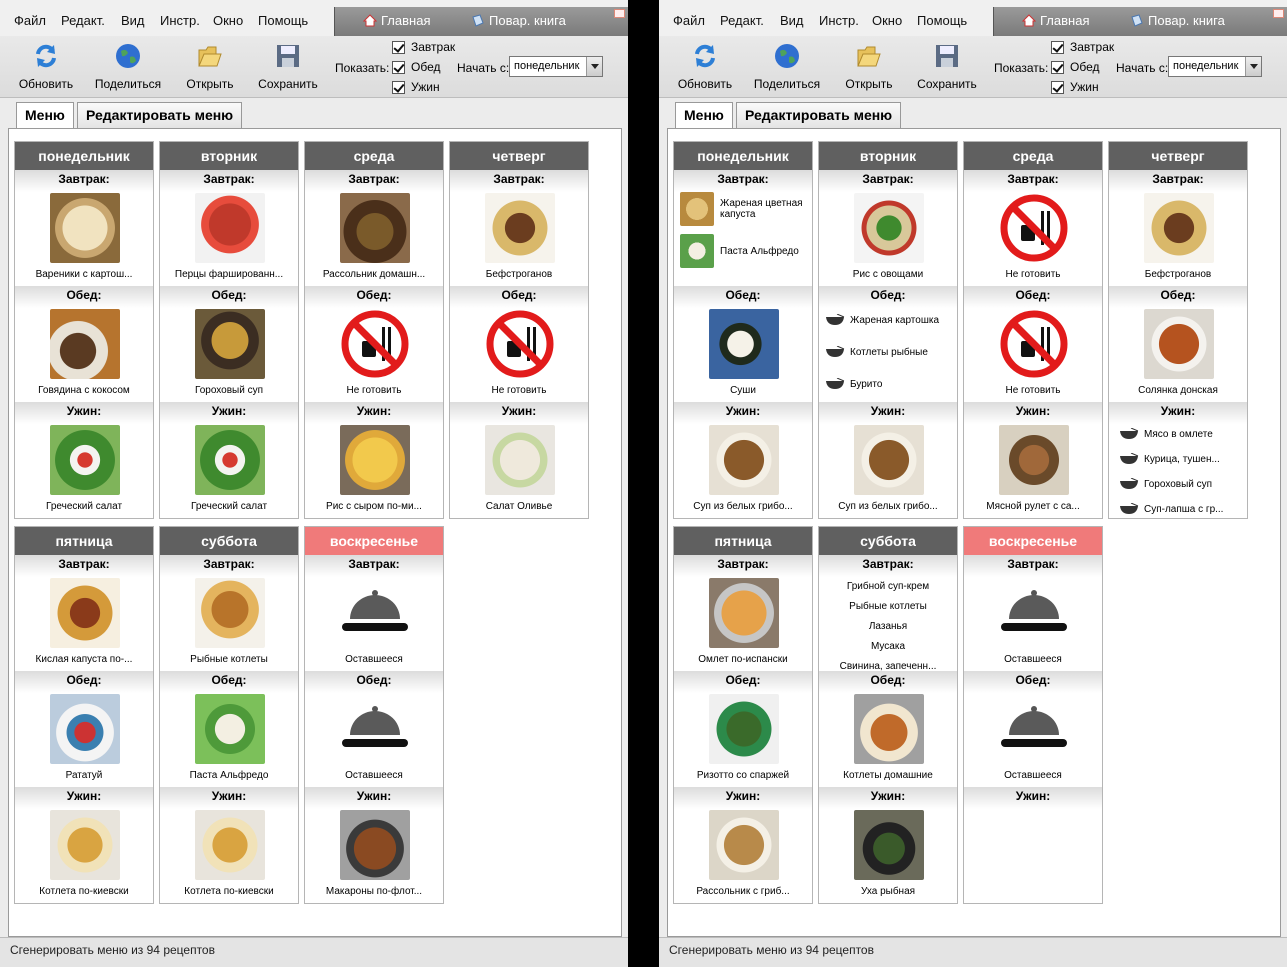 The height and width of the screenshot is (967, 1287). I want to click on cookbook-link: Повар. книга, so click(1177, 20).